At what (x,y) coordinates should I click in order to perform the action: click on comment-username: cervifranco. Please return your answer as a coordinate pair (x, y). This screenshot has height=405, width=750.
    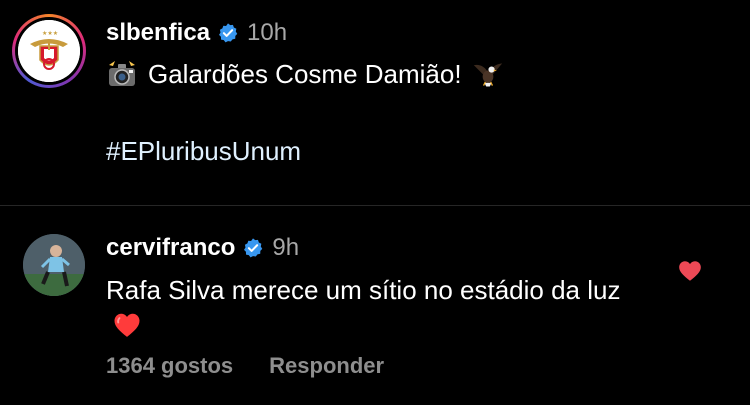
    Looking at the image, I should click on (170, 248).